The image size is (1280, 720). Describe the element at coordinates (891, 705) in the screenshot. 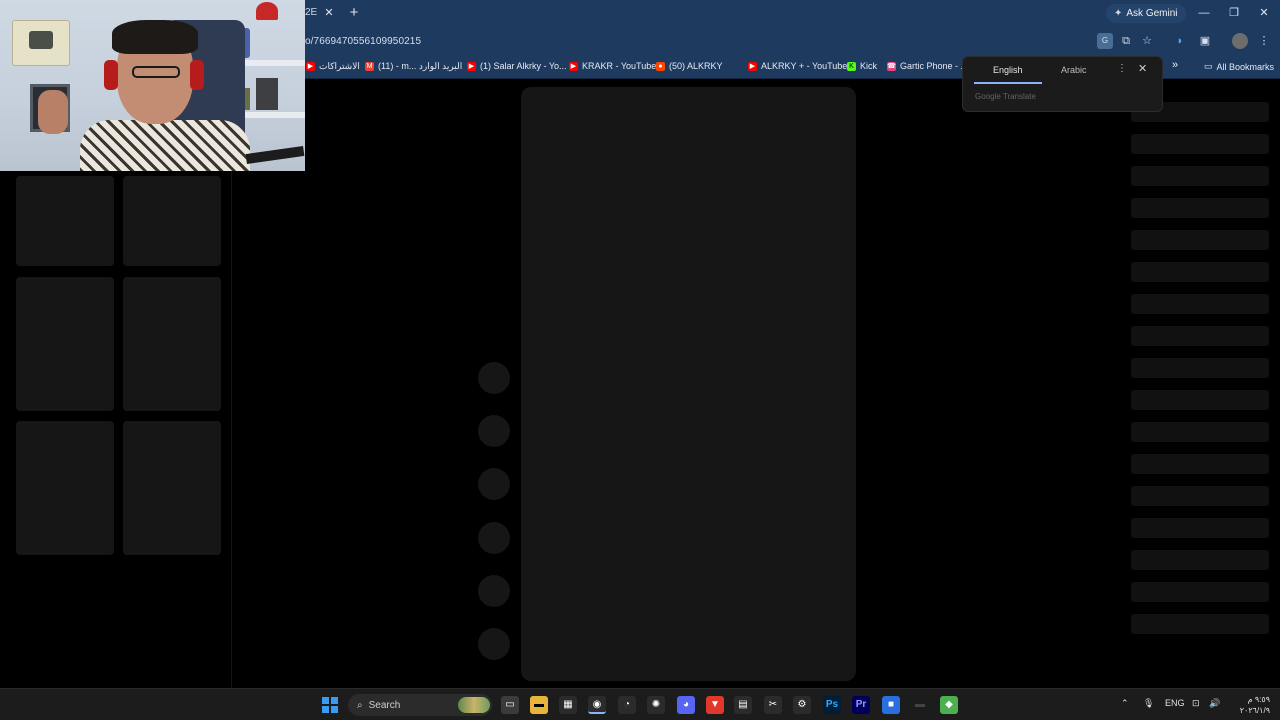

I see `app-icon: ■` at that location.